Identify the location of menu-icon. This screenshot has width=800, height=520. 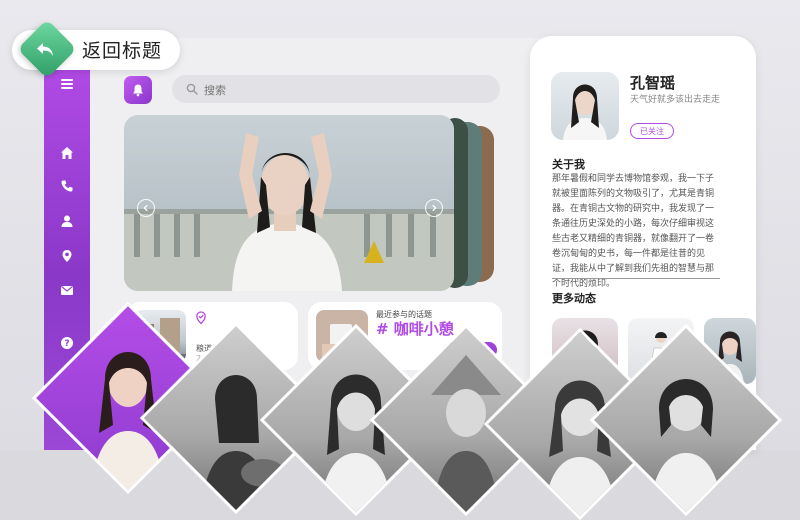
(67, 84).